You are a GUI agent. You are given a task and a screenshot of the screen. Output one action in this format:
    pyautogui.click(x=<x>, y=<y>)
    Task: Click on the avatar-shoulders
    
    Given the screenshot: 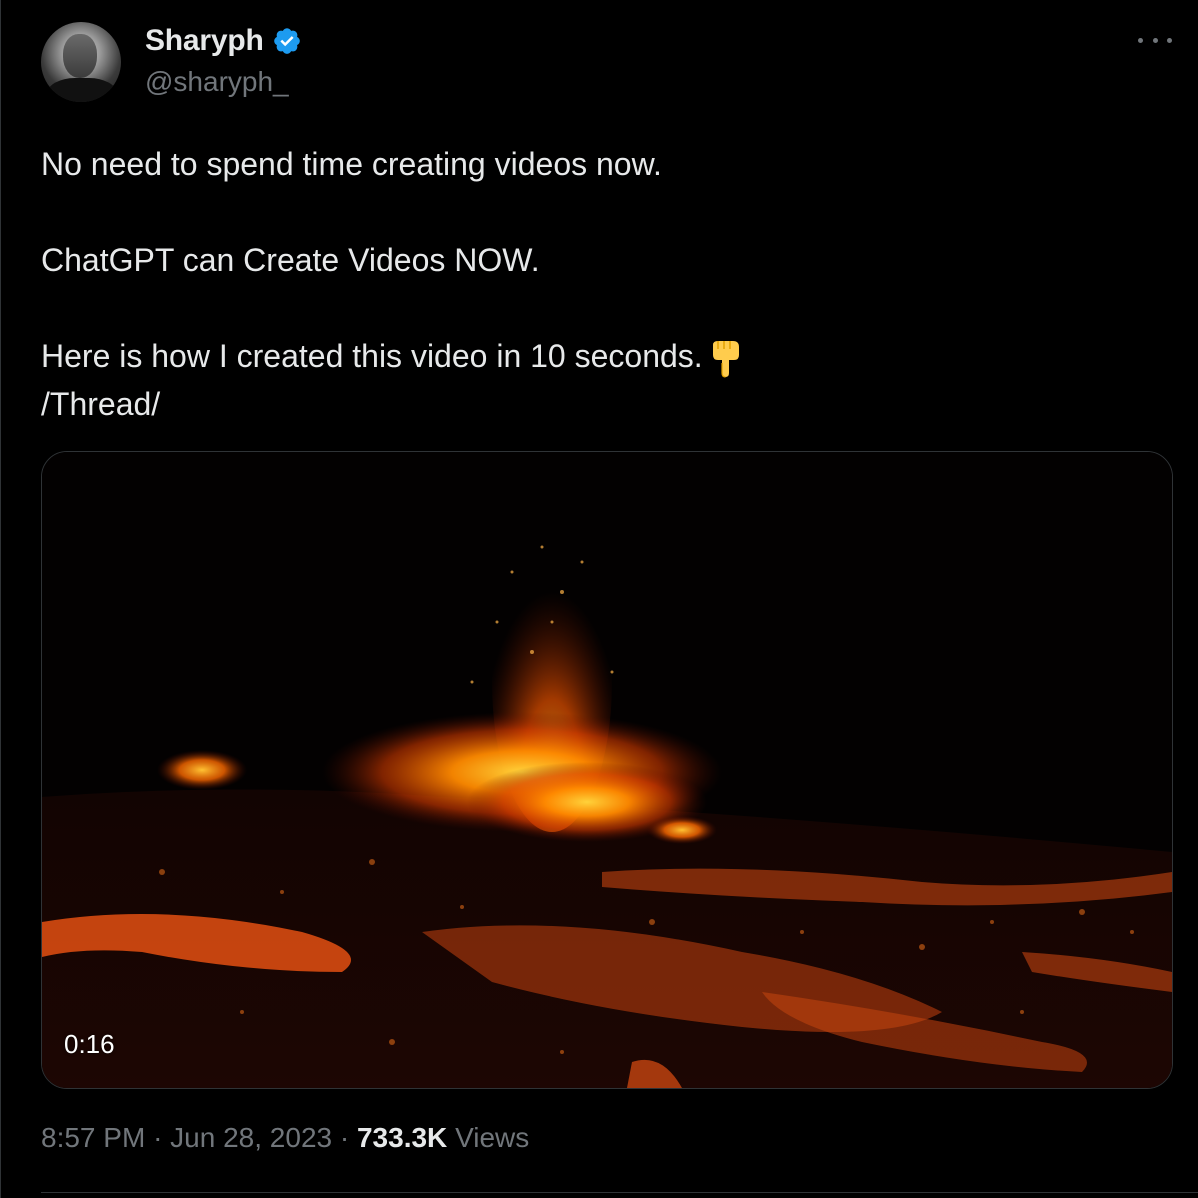 What is the action you would take?
    pyautogui.click(x=82, y=90)
    